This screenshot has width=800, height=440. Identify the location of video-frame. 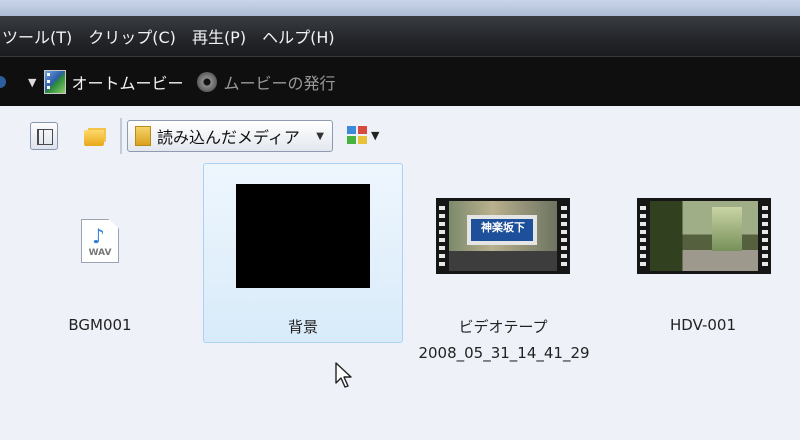
(704, 236).